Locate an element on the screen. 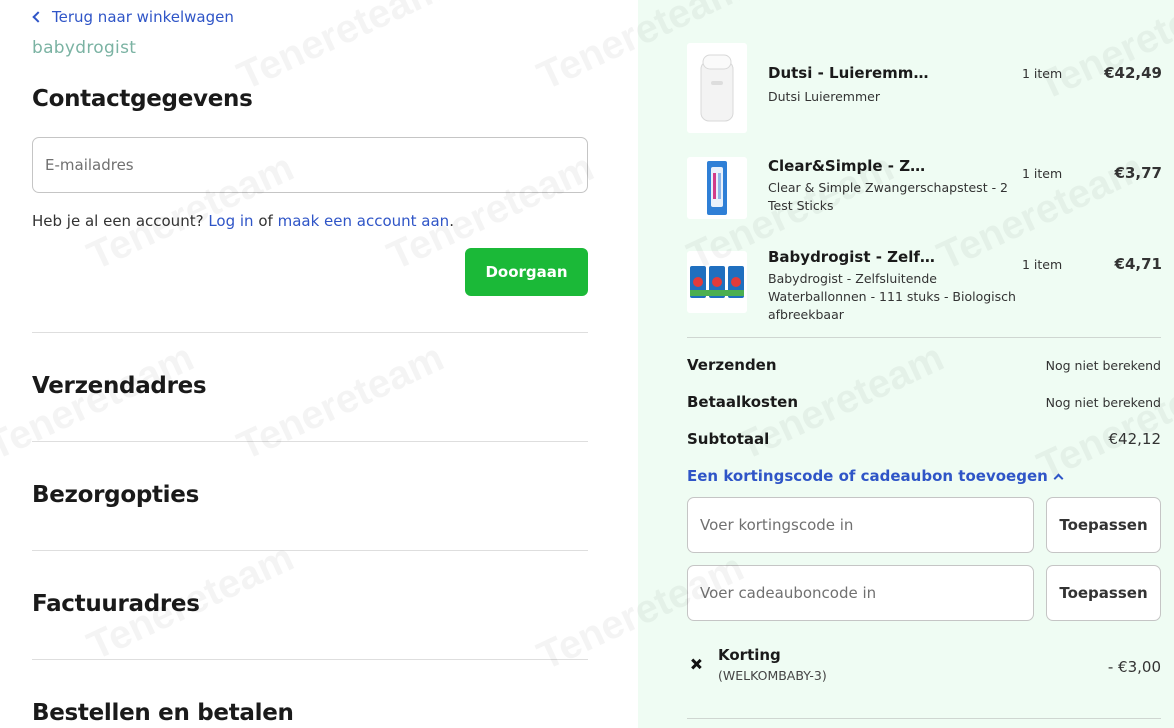 The image size is (1174, 728). product-image-diaper-bin is located at coordinates (717, 88).